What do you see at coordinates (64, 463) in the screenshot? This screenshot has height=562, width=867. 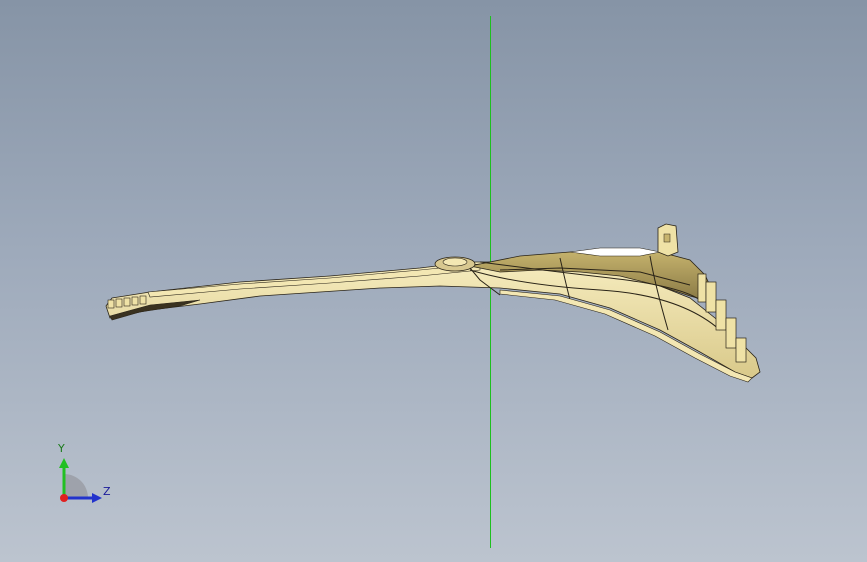 I see `triad-y-arrow-icon` at bounding box center [64, 463].